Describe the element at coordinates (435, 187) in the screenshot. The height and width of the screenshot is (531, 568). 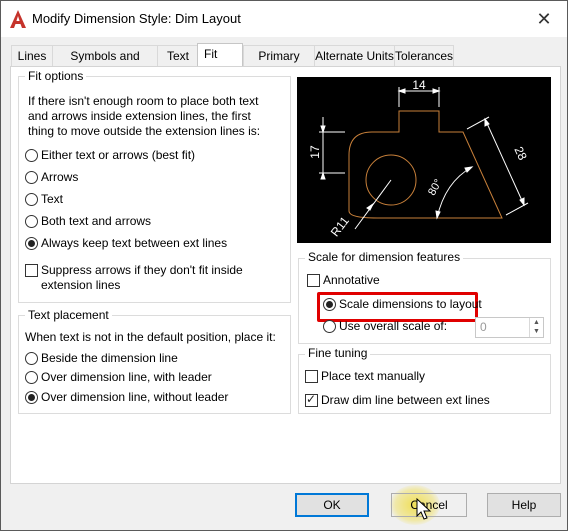
I see `preview-dim-angle: 80°` at that location.